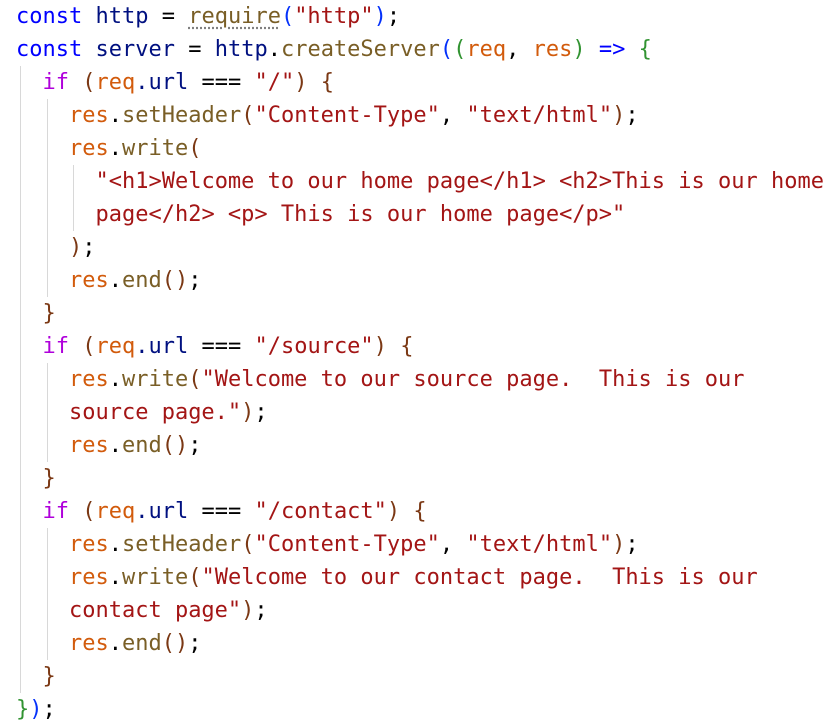  Describe the element at coordinates (360, 49) in the screenshot. I see `code-token-function: createServer` at that location.